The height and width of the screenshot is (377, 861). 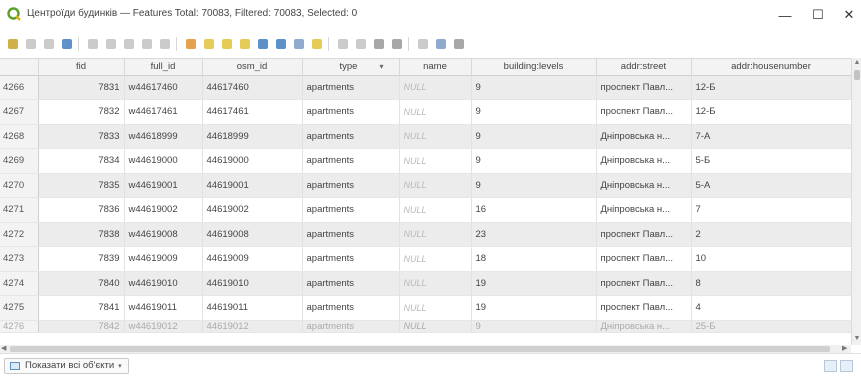 What do you see at coordinates (534, 234) in the screenshot?
I see `cell-building-levels: 23` at bounding box center [534, 234].